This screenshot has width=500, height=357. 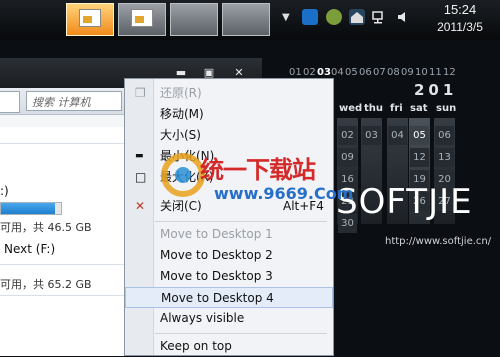 What do you see at coordinates (435, 72) in the screenshot?
I see `cal-day-header: 11` at bounding box center [435, 72].